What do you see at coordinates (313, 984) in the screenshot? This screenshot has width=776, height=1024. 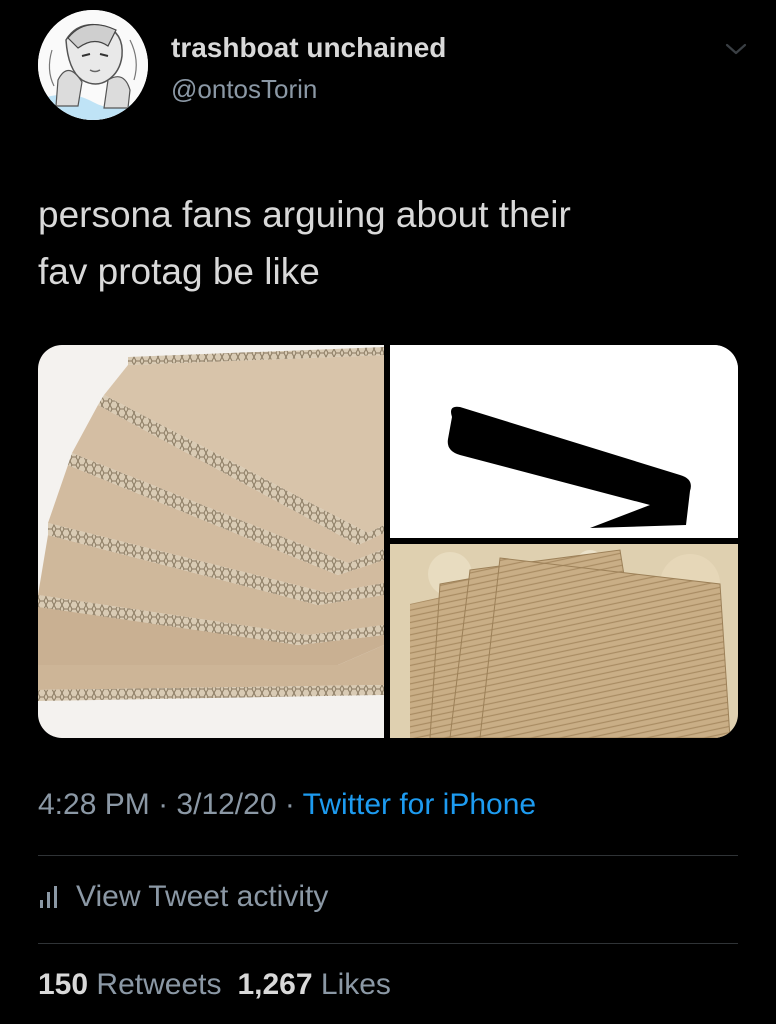 I see `likes-stat: 1,267 Likes` at bounding box center [313, 984].